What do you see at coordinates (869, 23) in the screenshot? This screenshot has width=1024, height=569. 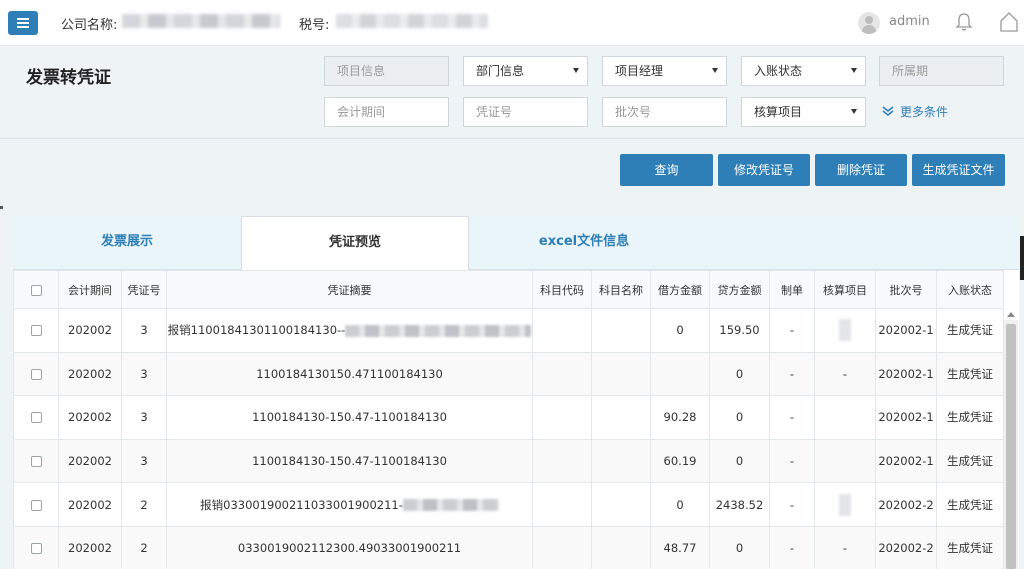 I see `user-avatar` at bounding box center [869, 23].